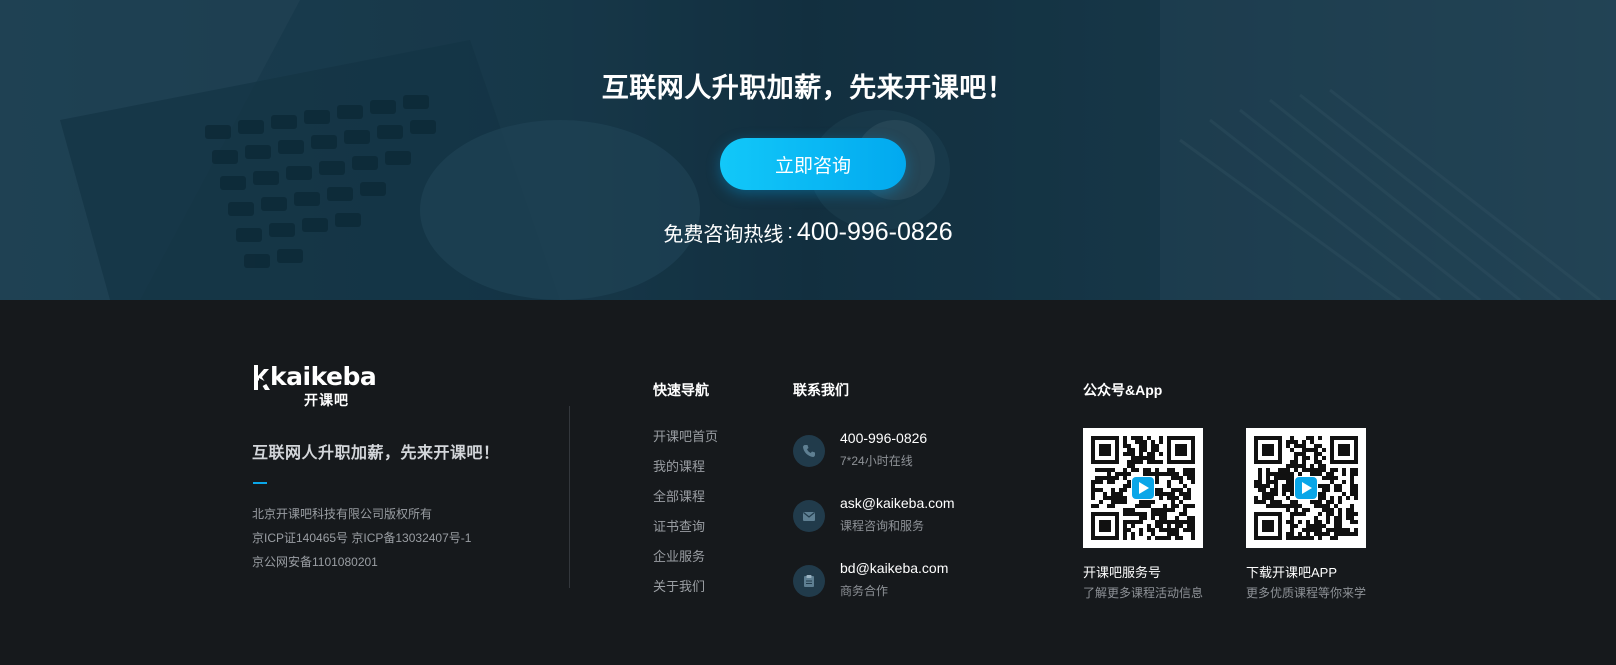 This screenshot has width=1616, height=665. What do you see at coordinates (326, 400) in the screenshot?
I see `logo-subtitle: 开课吧` at bounding box center [326, 400].